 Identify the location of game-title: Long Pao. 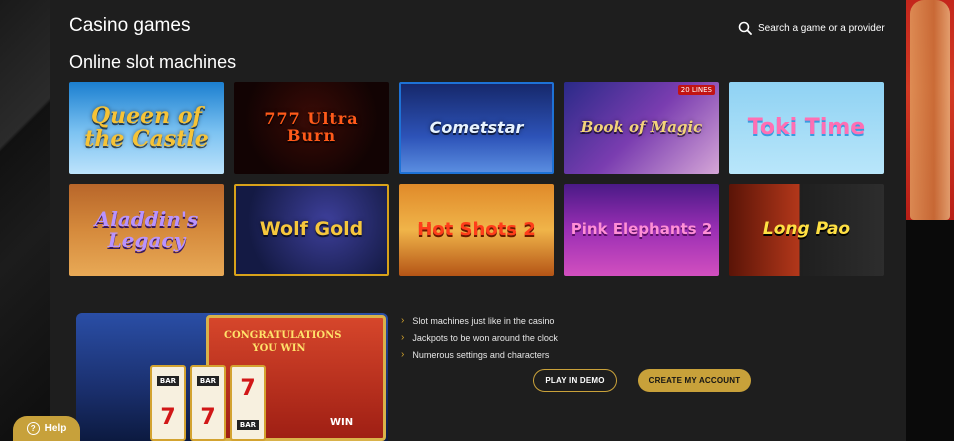
(806, 229).